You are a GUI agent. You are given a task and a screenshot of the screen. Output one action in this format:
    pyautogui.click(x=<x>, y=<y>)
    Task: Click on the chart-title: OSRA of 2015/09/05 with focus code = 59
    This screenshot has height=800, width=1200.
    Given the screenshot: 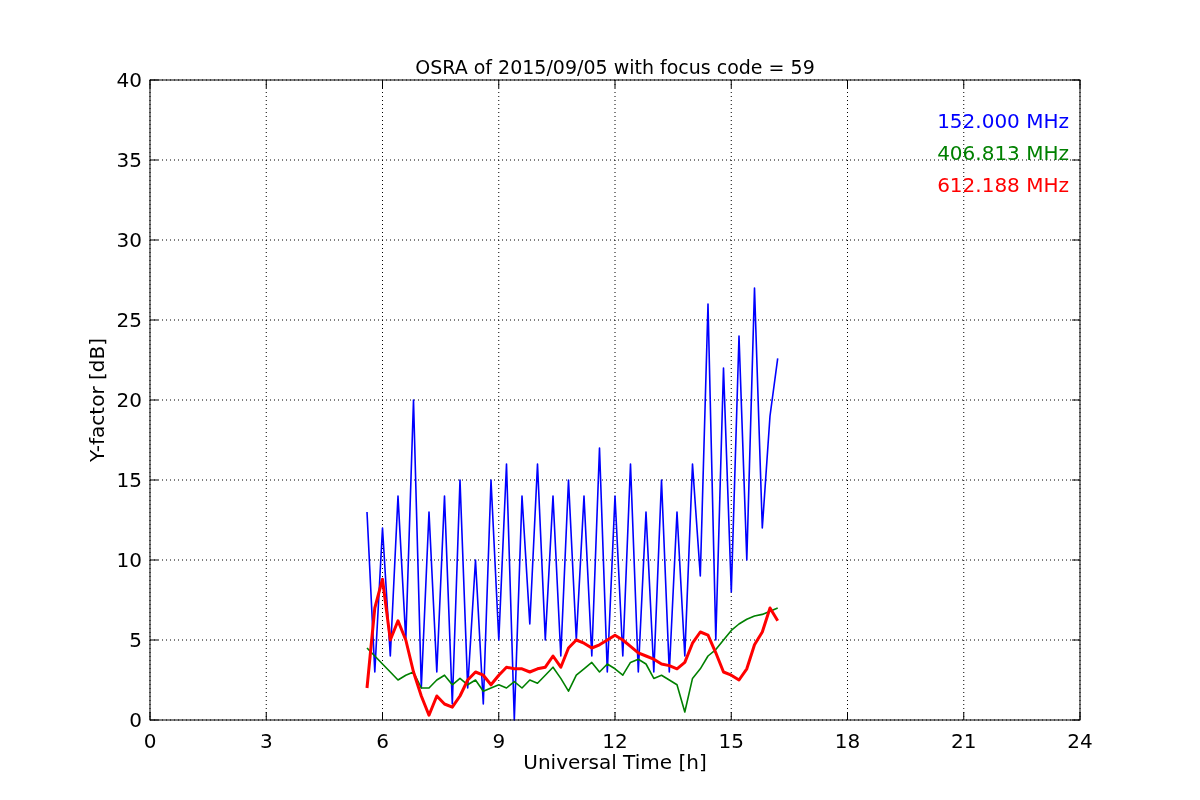 What is the action you would take?
    pyautogui.click(x=615, y=67)
    